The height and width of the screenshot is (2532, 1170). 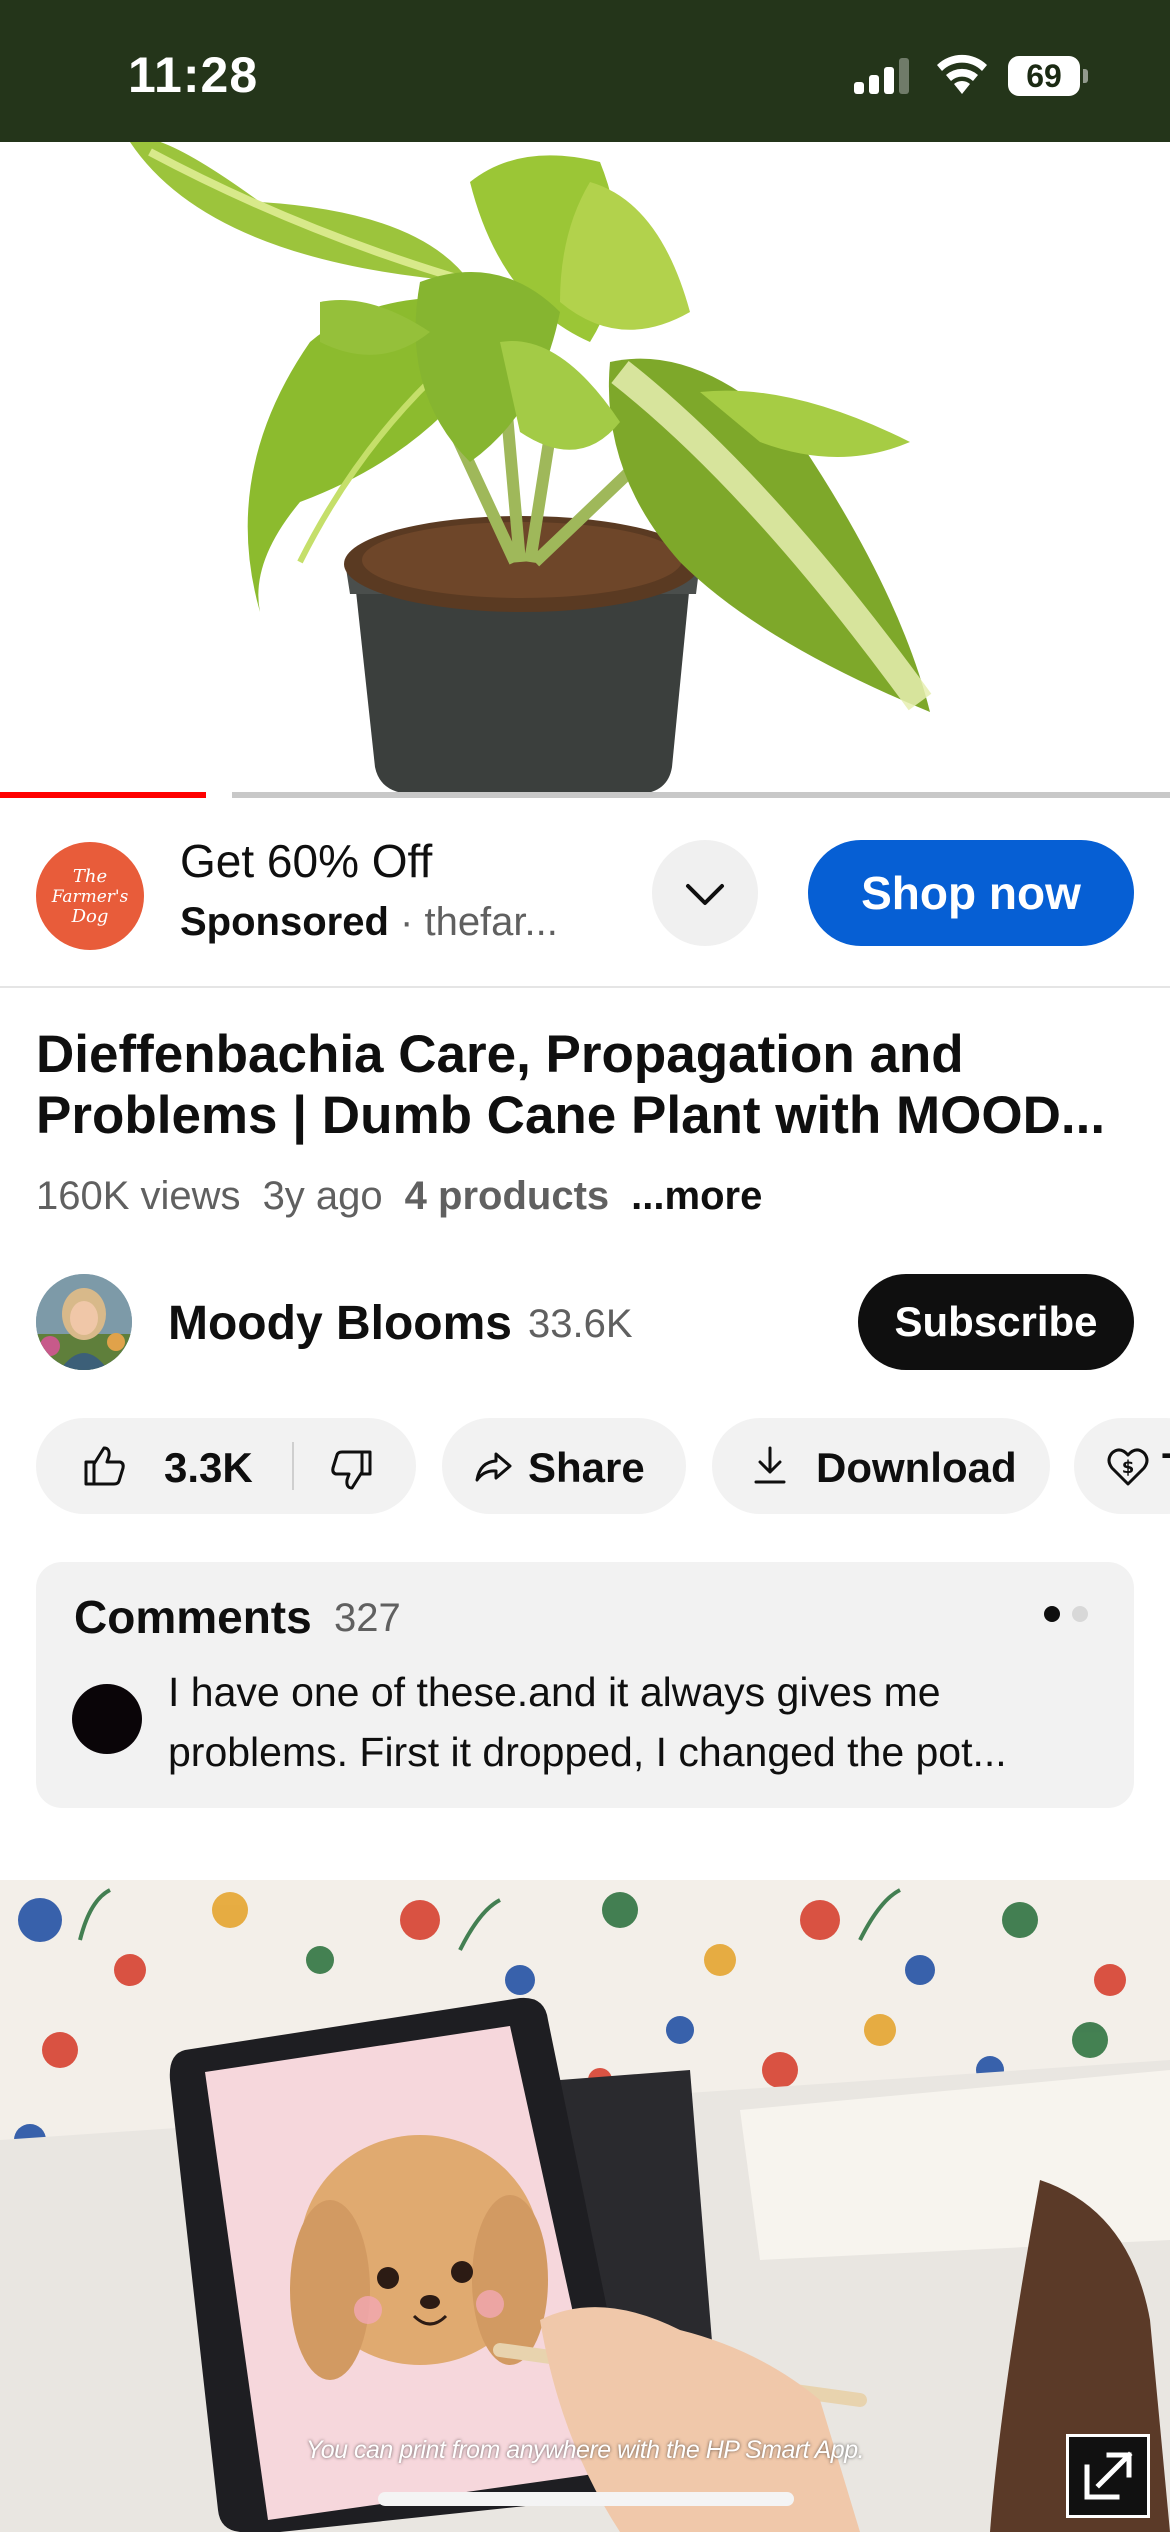 I want to click on external-link-icon, so click(x=1108, y=2475).